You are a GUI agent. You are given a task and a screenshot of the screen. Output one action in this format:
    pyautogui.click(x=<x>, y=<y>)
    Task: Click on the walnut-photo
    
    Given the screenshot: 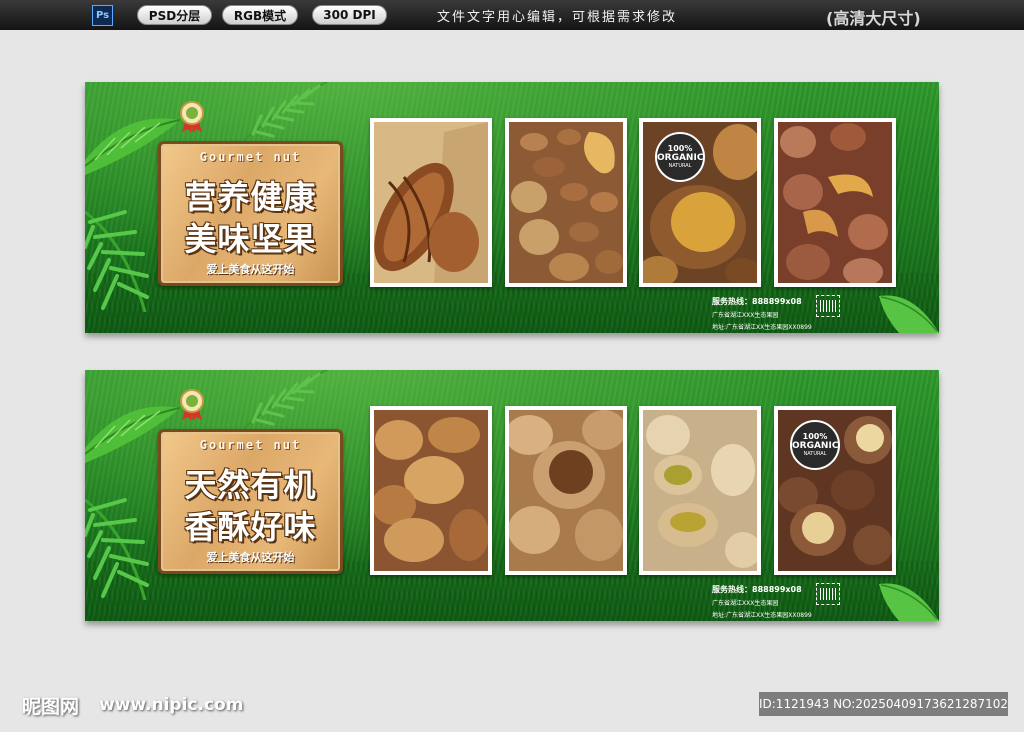 What is the action you would take?
    pyautogui.click(x=566, y=490)
    